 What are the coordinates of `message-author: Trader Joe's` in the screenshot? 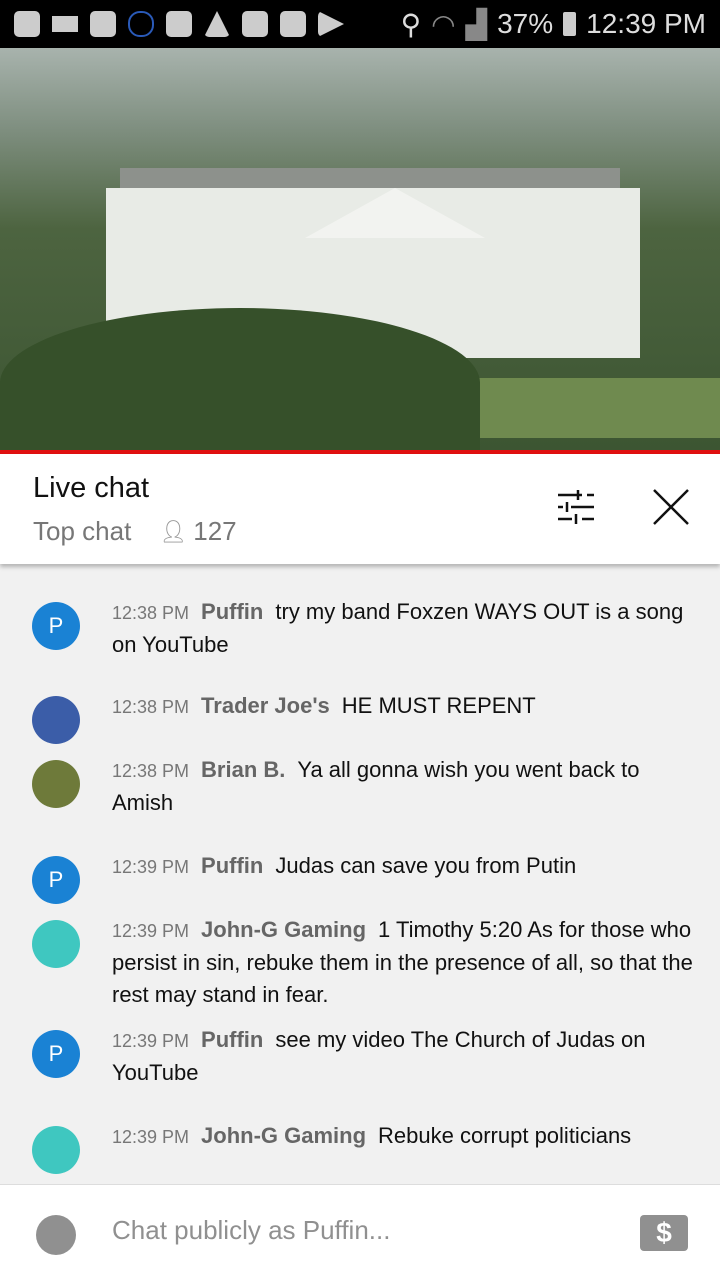 It's located at (265, 705).